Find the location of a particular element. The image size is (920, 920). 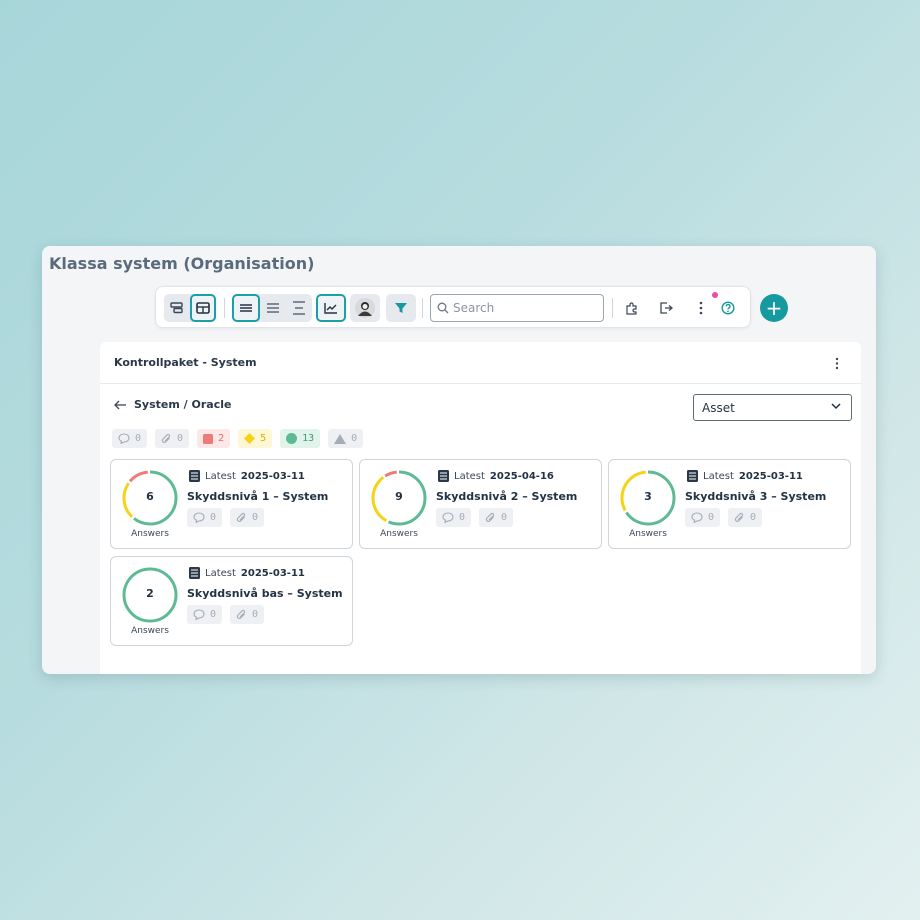

export-button is located at coordinates (666, 308).